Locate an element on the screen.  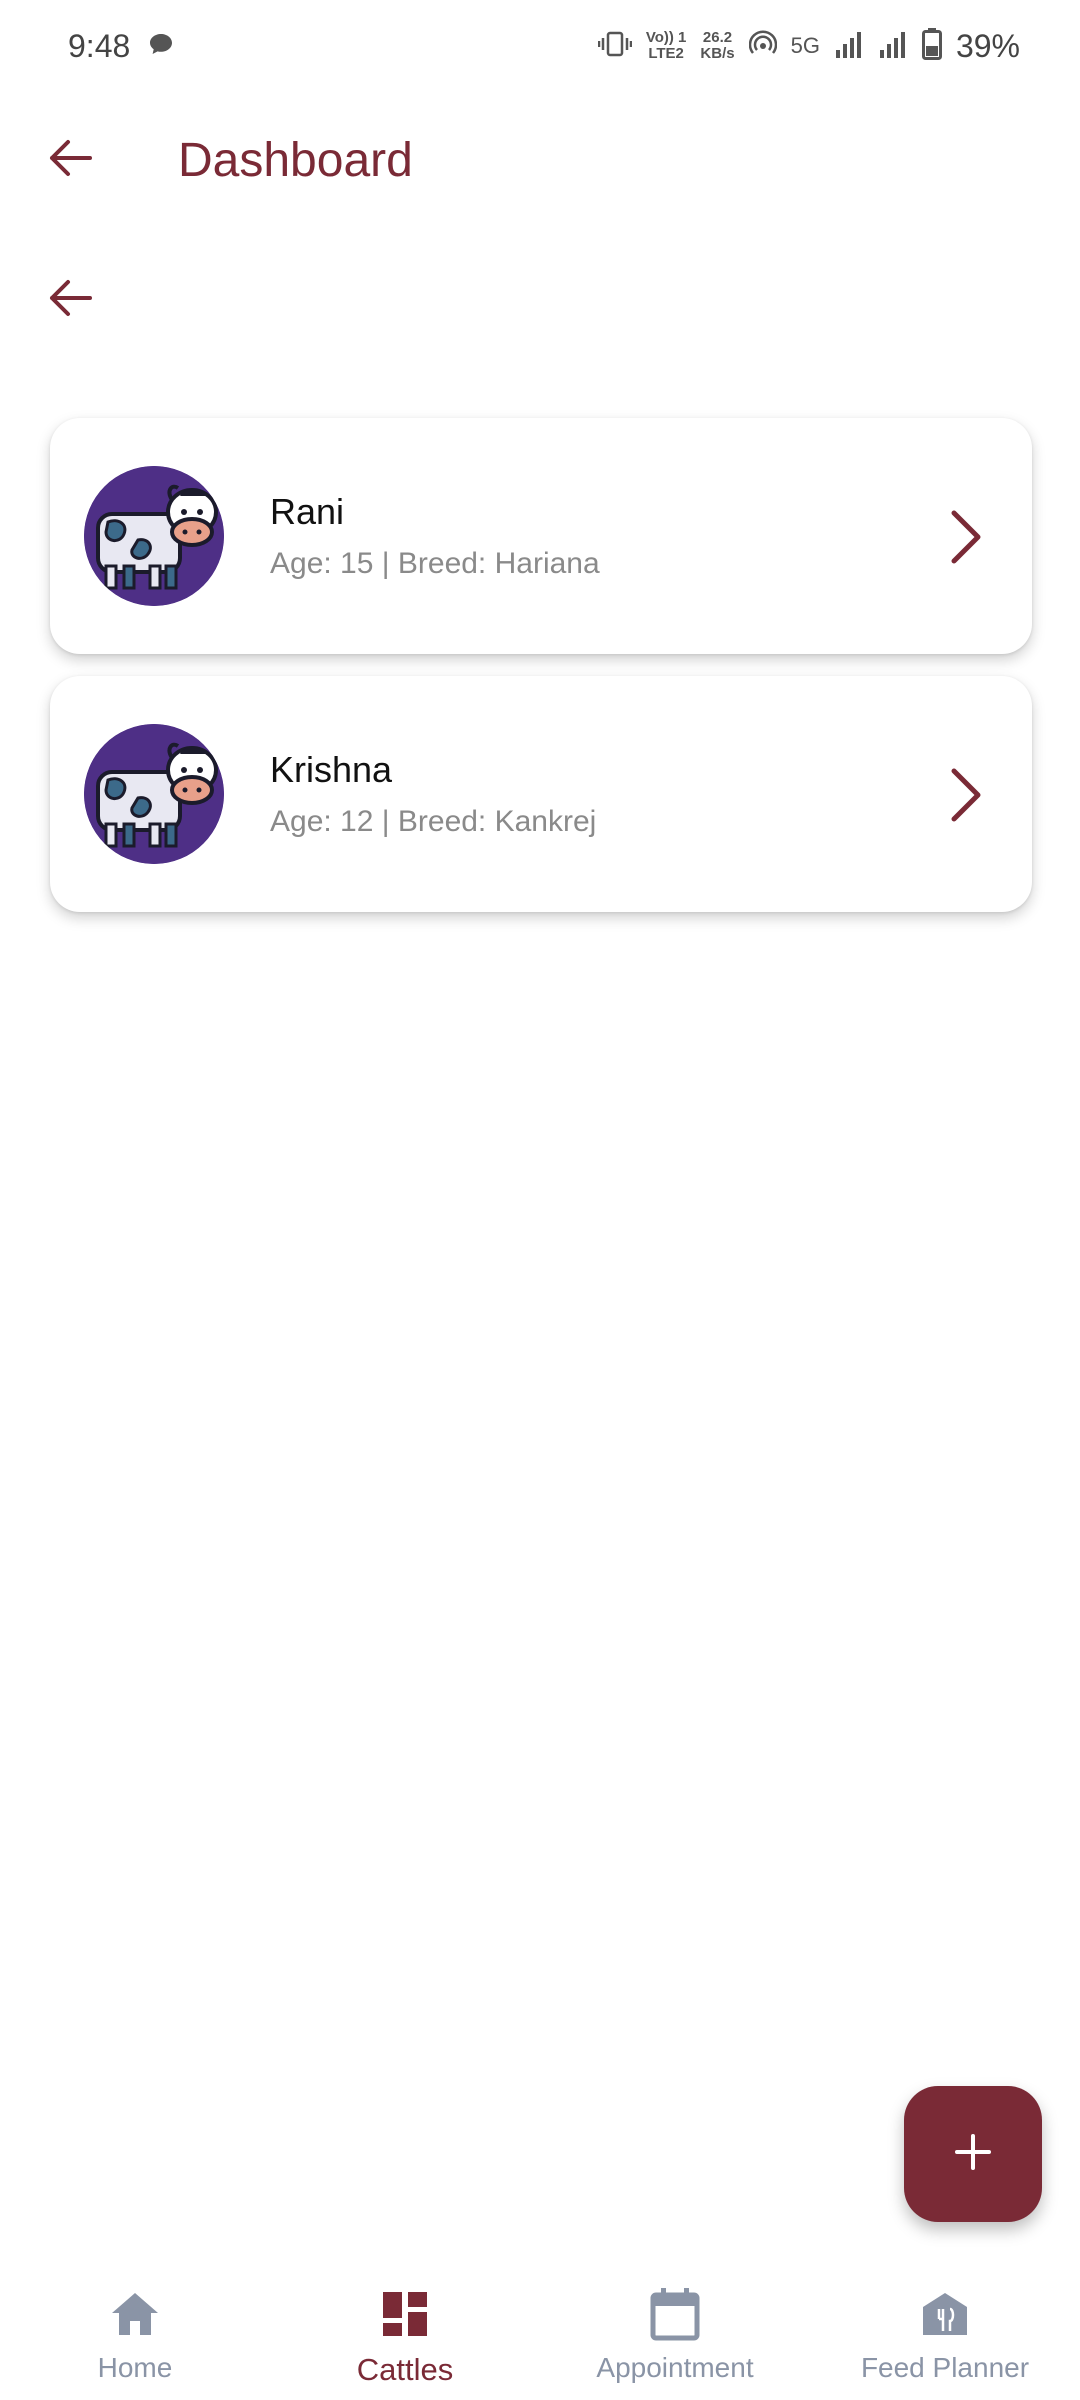
status-left: 9:48 is located at coordinates (121, 46).